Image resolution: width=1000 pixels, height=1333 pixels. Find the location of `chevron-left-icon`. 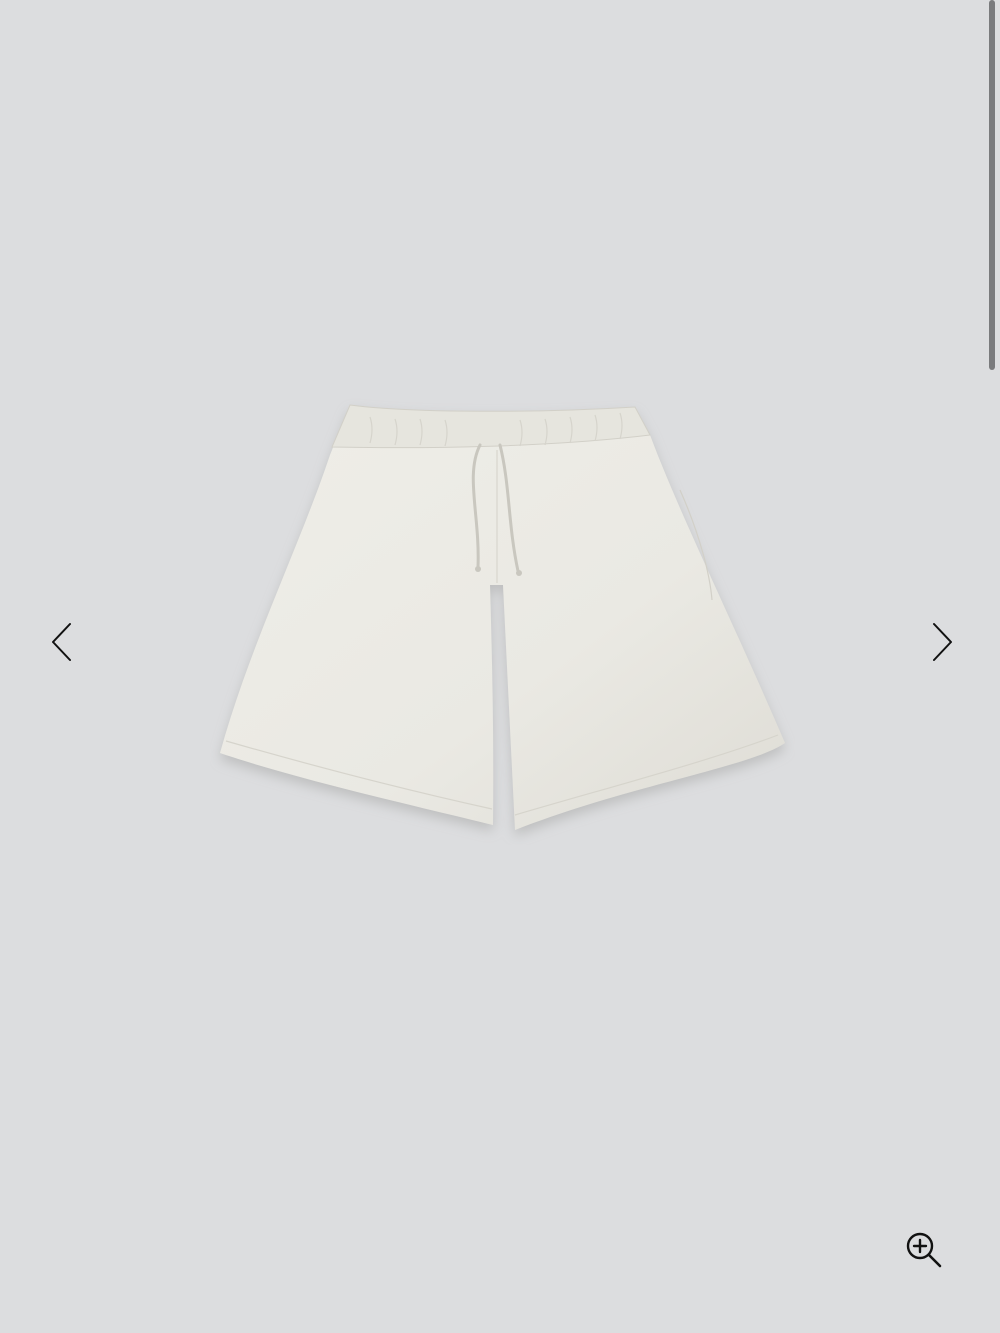

chevron-left-icon is located at coordinates (61, 642).